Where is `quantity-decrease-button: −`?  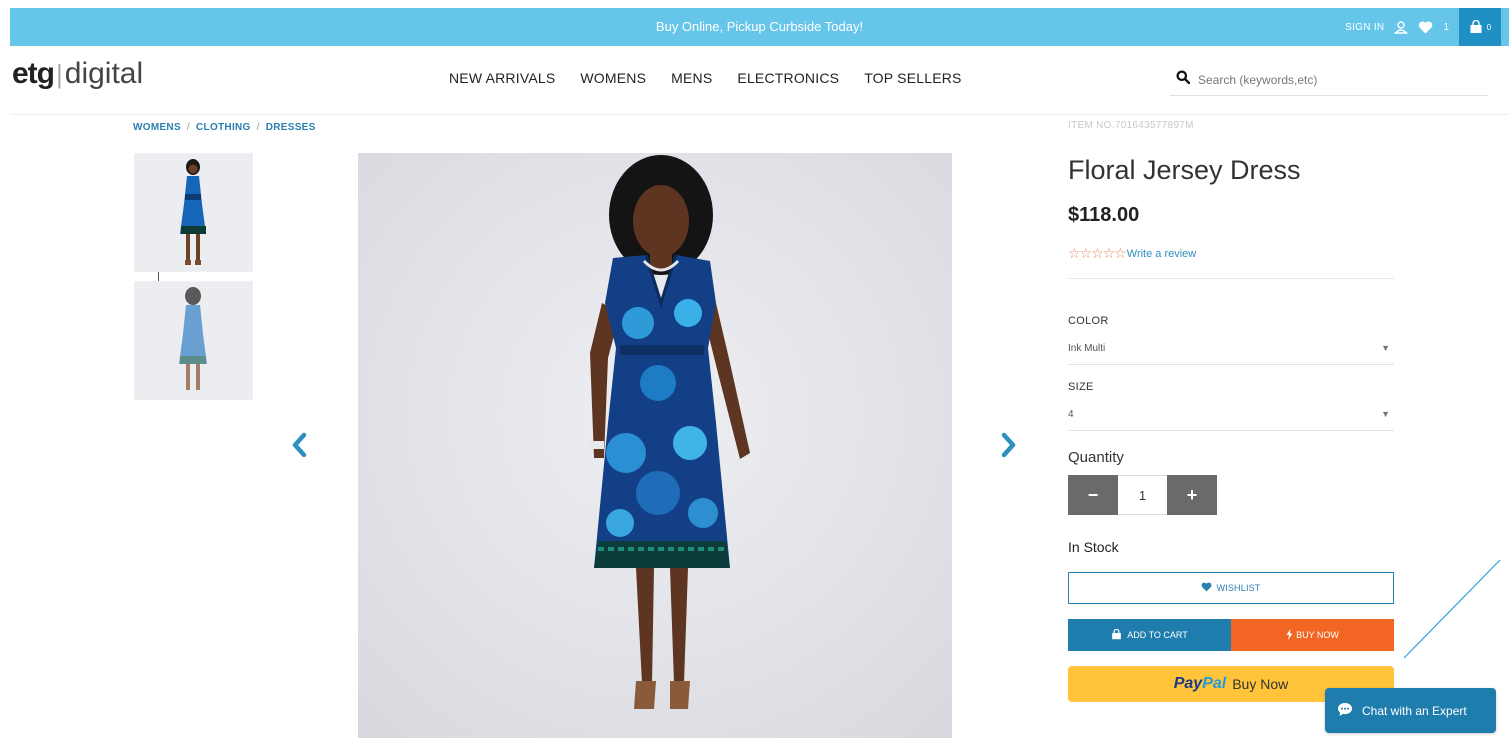 quantity-decrease-button: − is located at coordinates (1093, 495).